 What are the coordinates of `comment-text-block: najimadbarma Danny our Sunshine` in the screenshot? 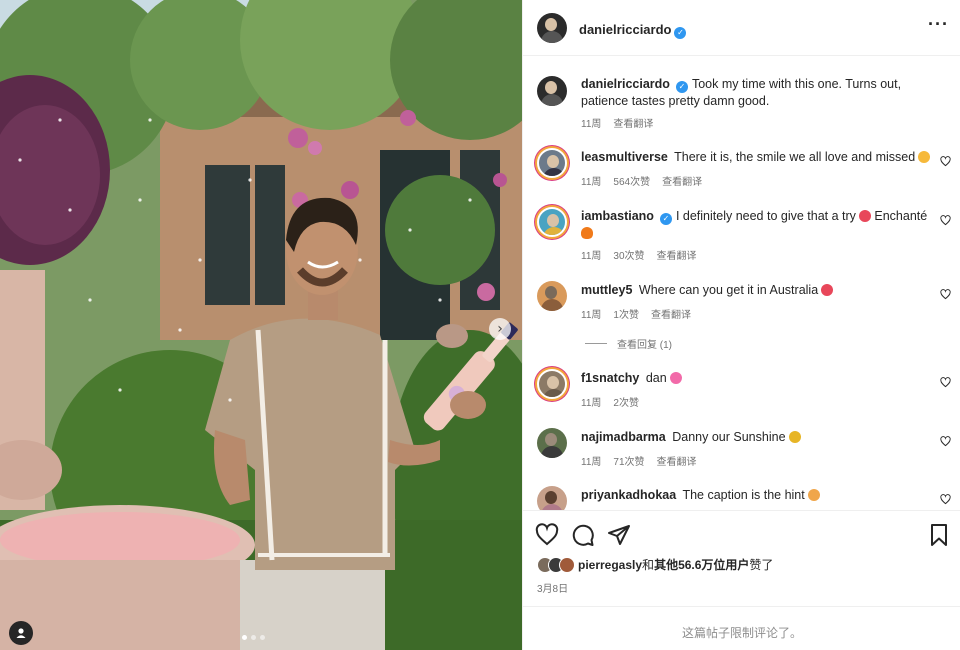 It's located at (761, 437).